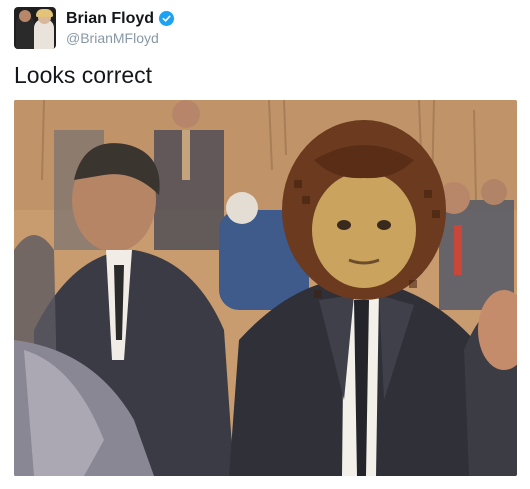  I want to click on avatar, so click(35, 28).